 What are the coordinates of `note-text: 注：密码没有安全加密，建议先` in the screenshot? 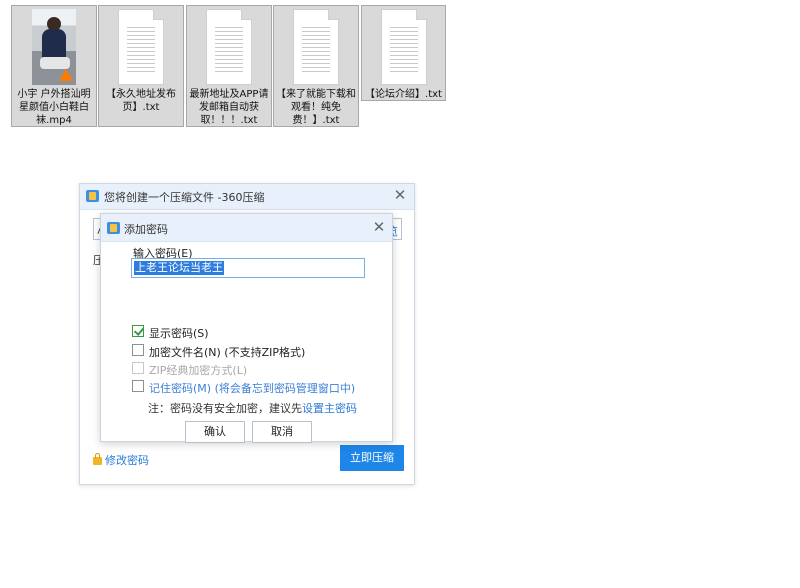 It's located at (225, 408).